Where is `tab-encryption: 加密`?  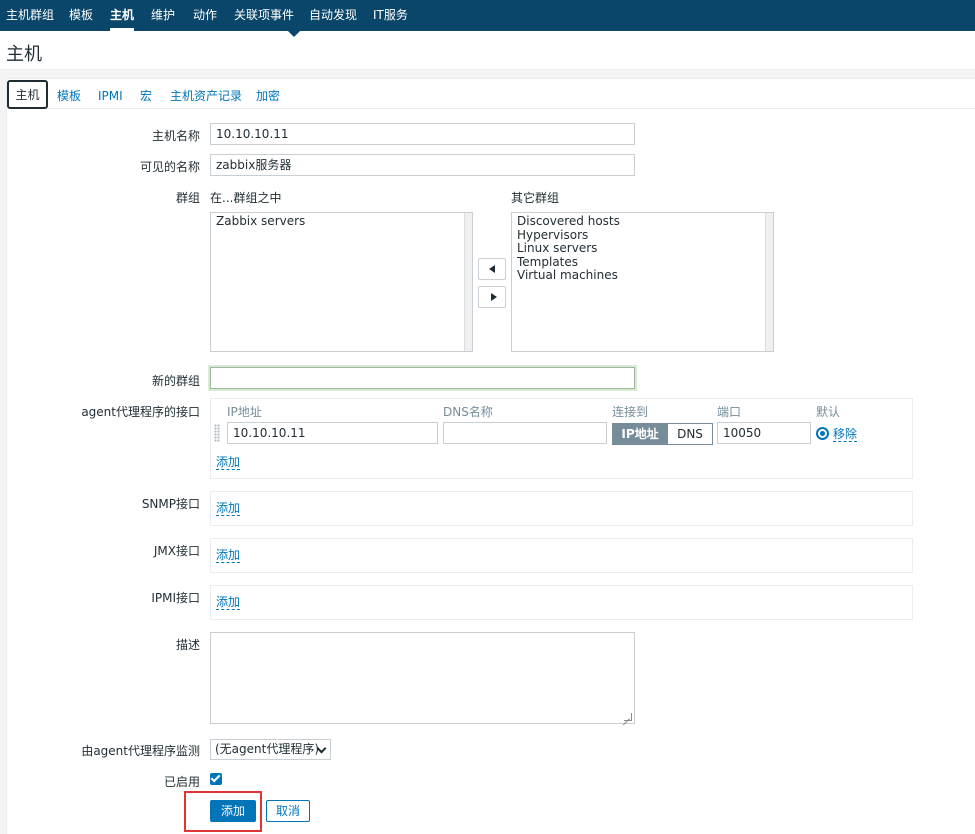 tab-encryption: 加密 is located at coordinates (268, 96).